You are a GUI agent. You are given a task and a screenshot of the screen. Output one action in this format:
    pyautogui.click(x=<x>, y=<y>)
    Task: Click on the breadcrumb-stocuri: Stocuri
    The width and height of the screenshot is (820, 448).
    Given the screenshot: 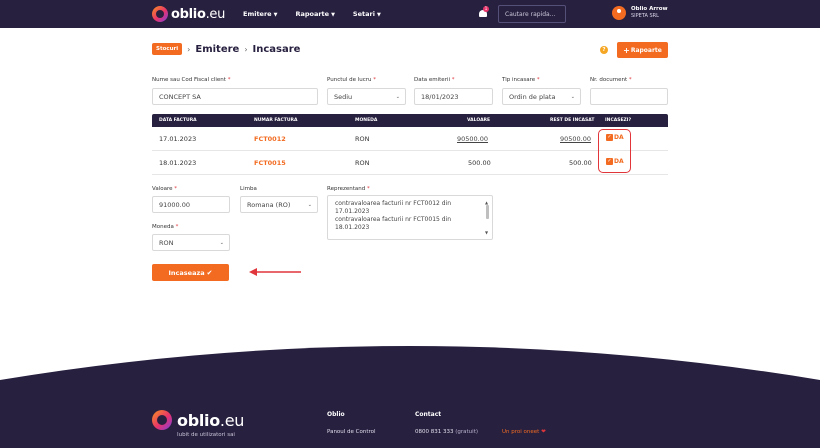 What is the action you would take?
    pyautogui.click(x=167, y=49)
    